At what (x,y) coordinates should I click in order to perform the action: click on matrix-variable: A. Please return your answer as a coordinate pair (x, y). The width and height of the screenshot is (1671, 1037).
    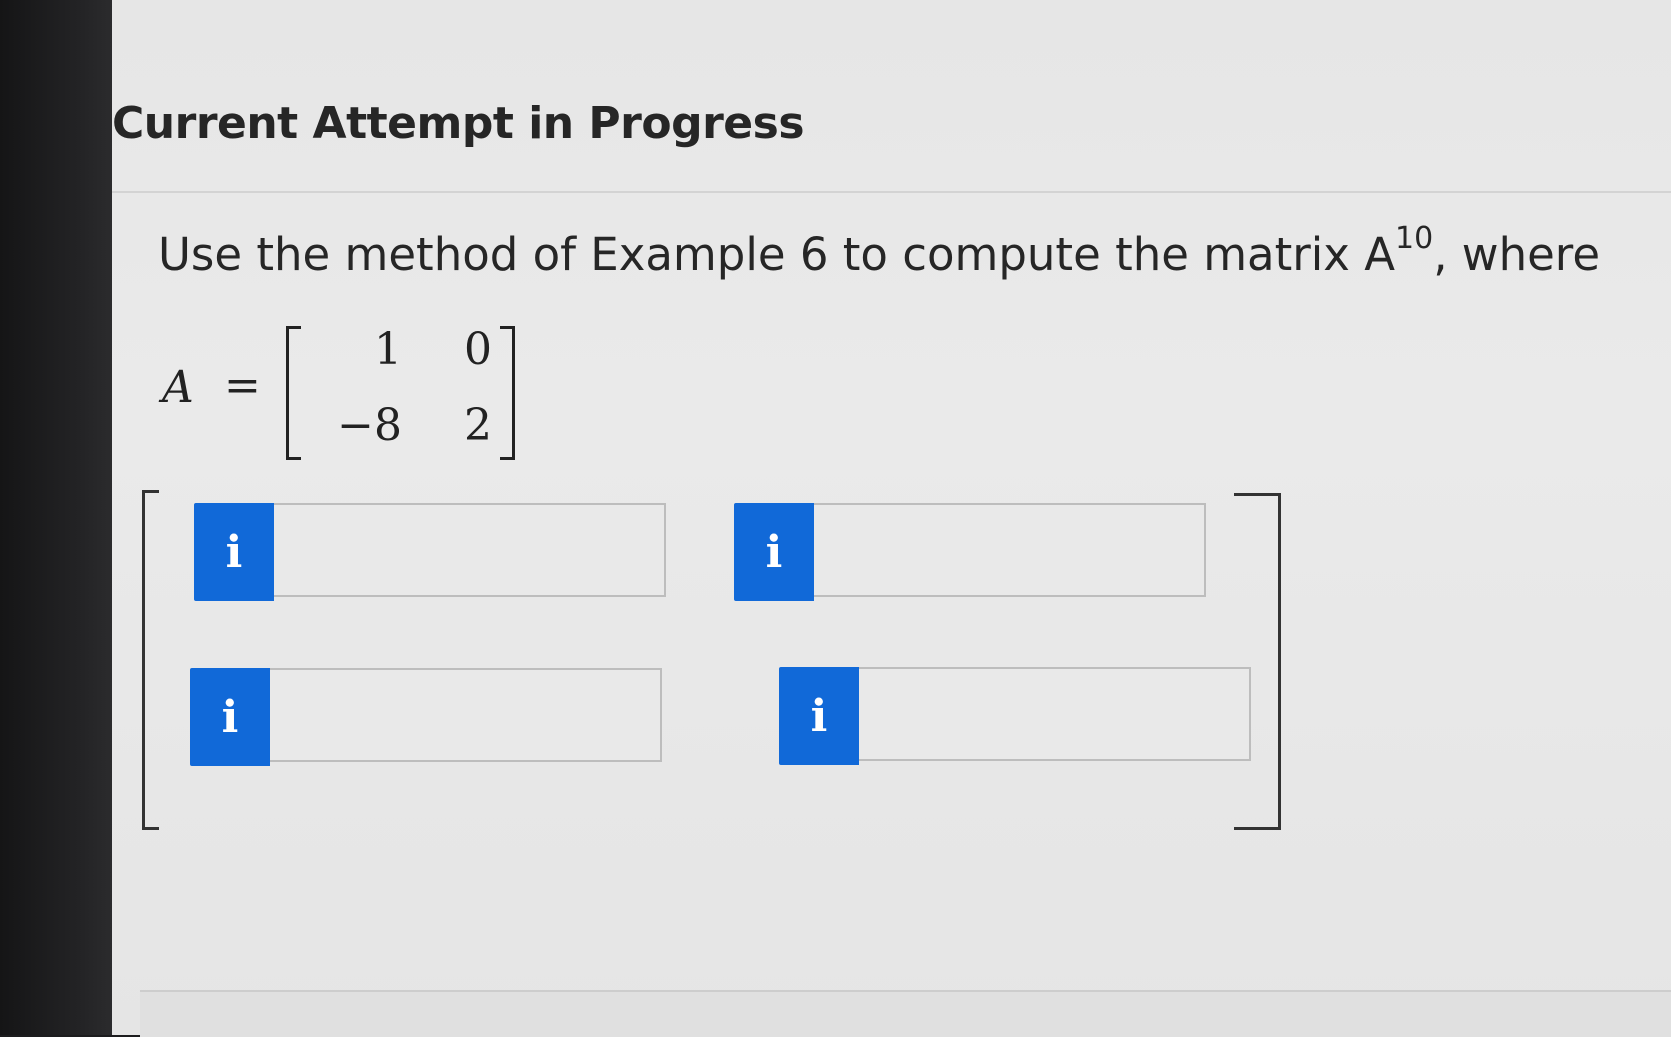
    Looking at the image, I should click on (178, 387).